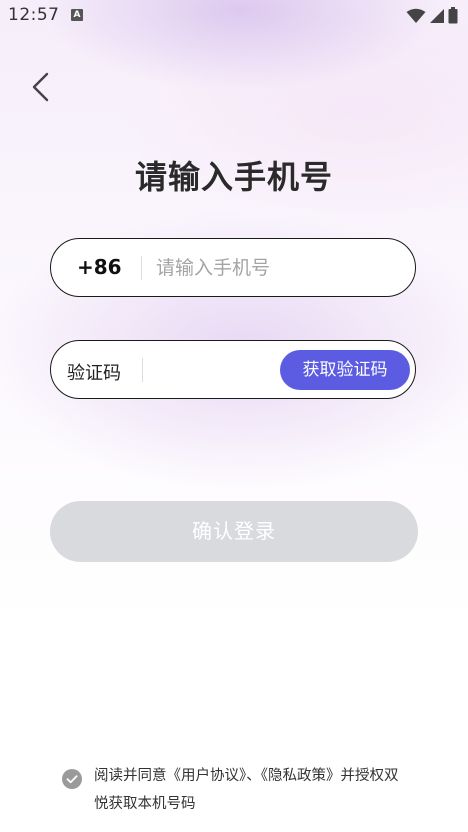 This screenshot has width=468, height=832. I want to click on verification-code-label: 验证码, so click(94, 373).